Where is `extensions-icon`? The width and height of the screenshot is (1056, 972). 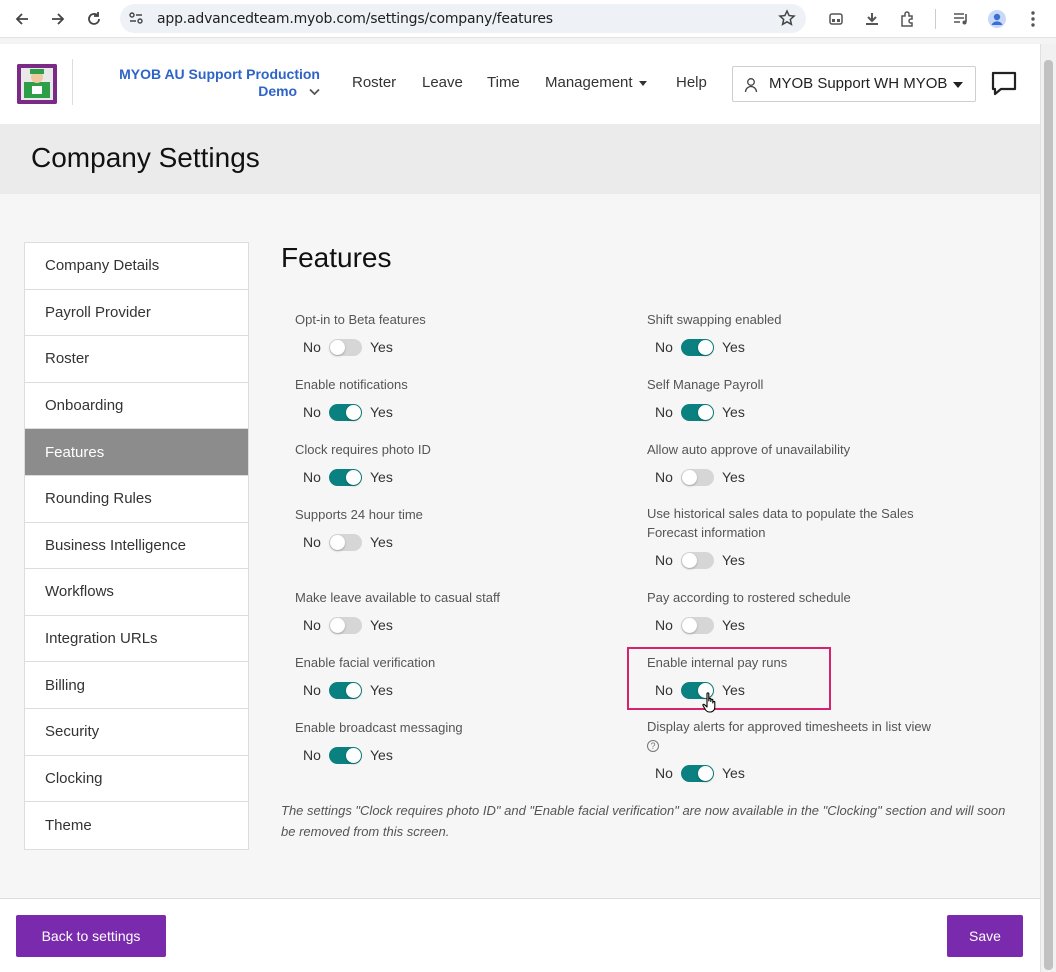
extensions-icon is located at coordinates (908, 19).